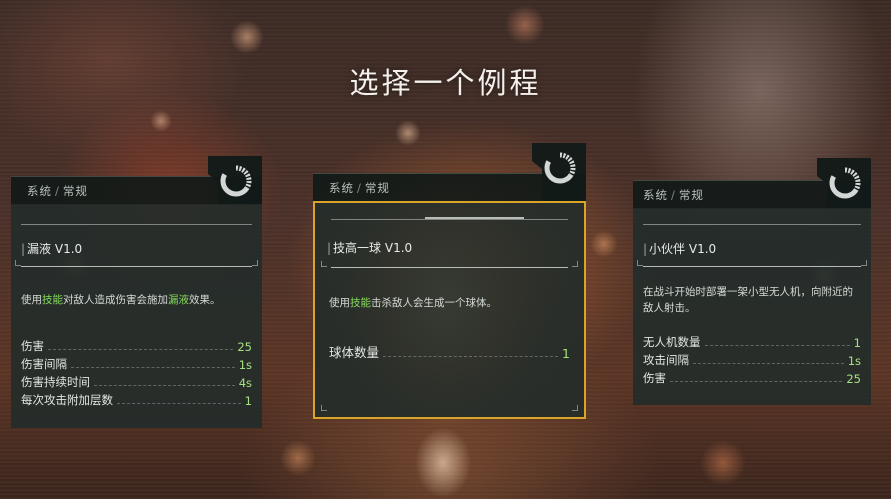 This screenshot has height=499, width=891. I want to click on stat-row: 球体数量 1, so click(449, 353).